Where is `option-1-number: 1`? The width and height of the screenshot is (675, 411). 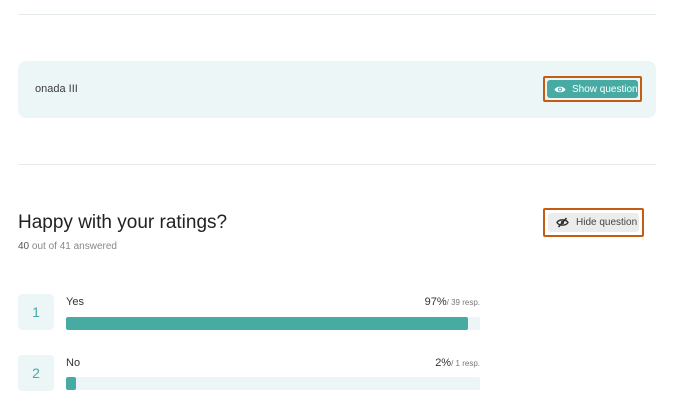 option-1-number: 1 is located at coordinates (36, 312).